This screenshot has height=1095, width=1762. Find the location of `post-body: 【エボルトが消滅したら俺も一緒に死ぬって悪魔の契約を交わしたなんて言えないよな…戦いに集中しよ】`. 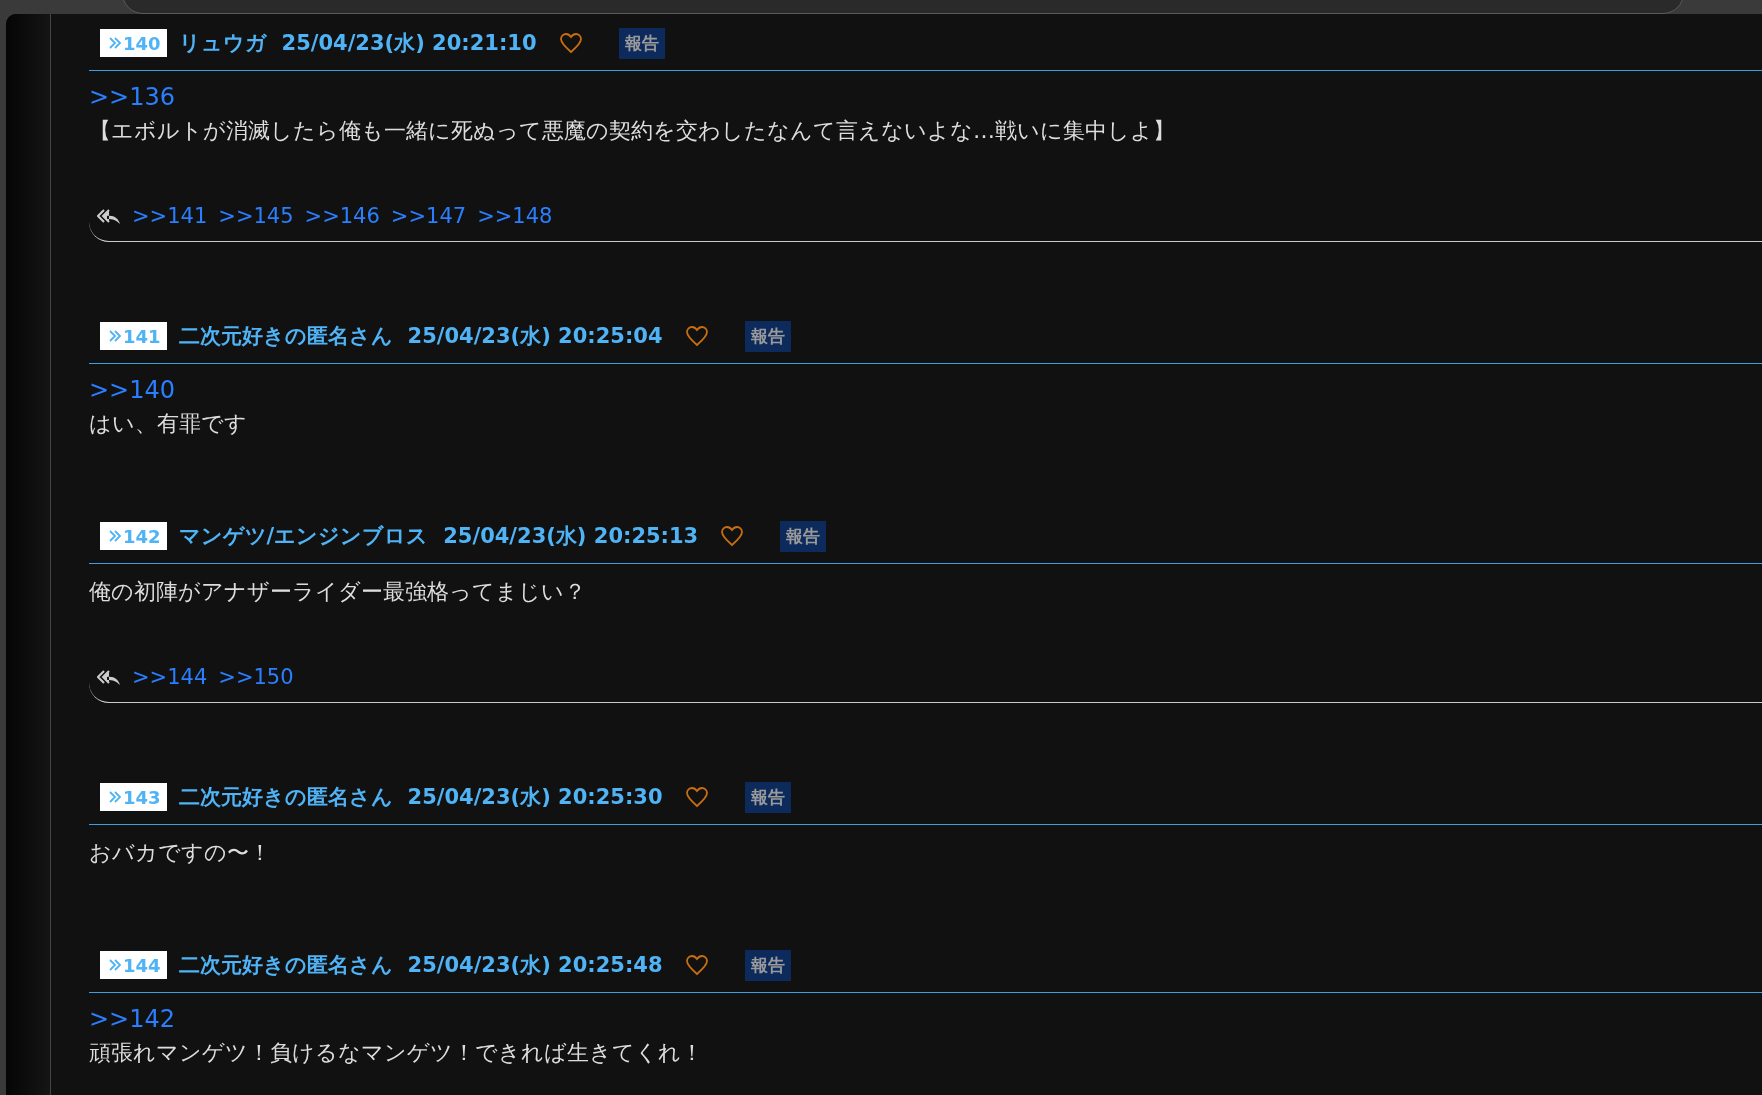

post-body: 【エボルトが消滅したら俺も一緒に死ぬって悪魔の契約を交わしたなんて言えないよな…戦いに集中しよ】 is located at coordinates (632, 131).